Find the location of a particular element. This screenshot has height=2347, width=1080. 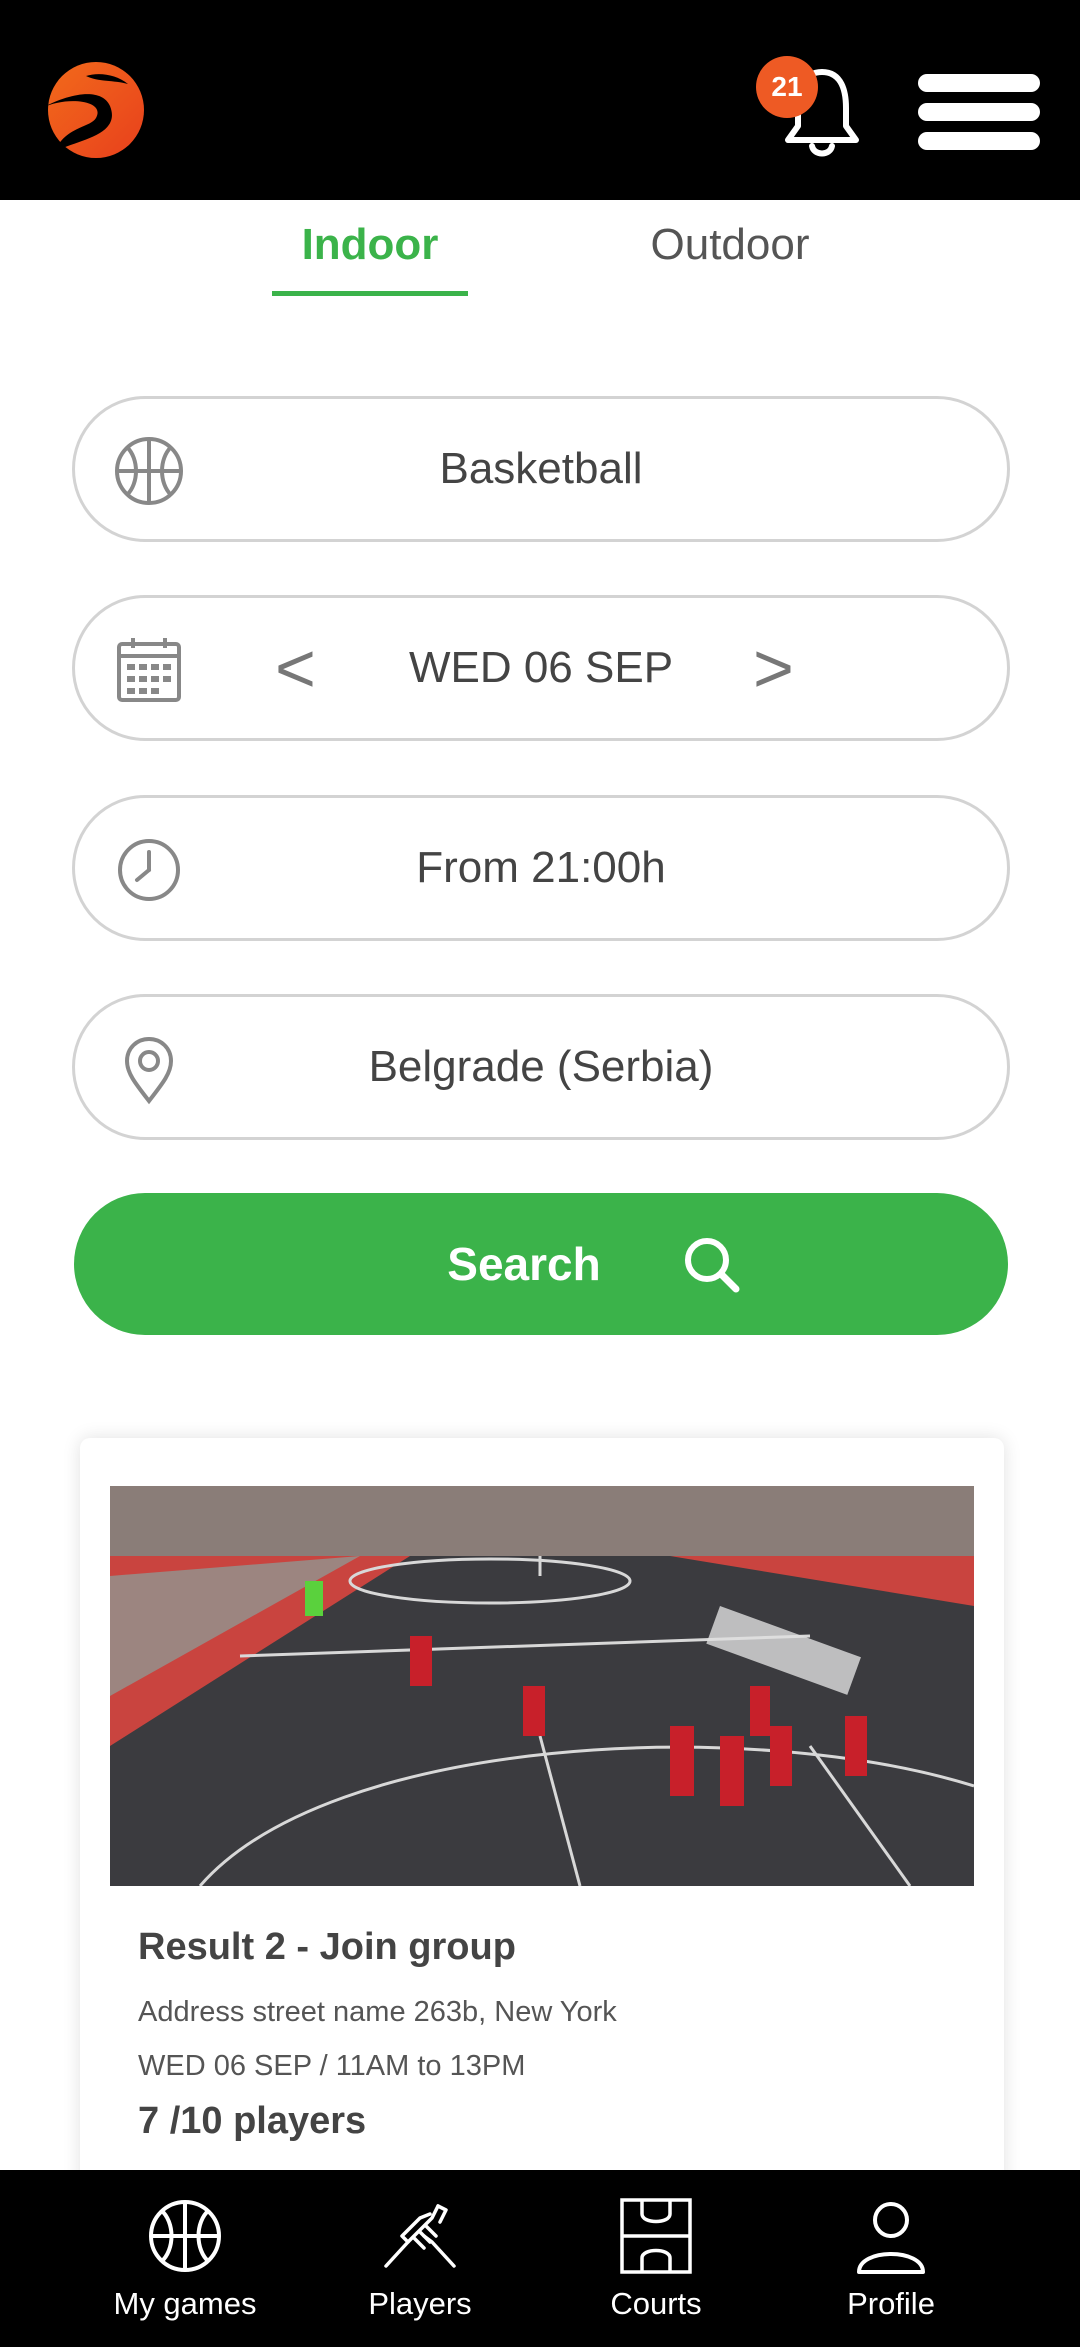

nav-courts: Courts is located at coordinates (656, 2266).